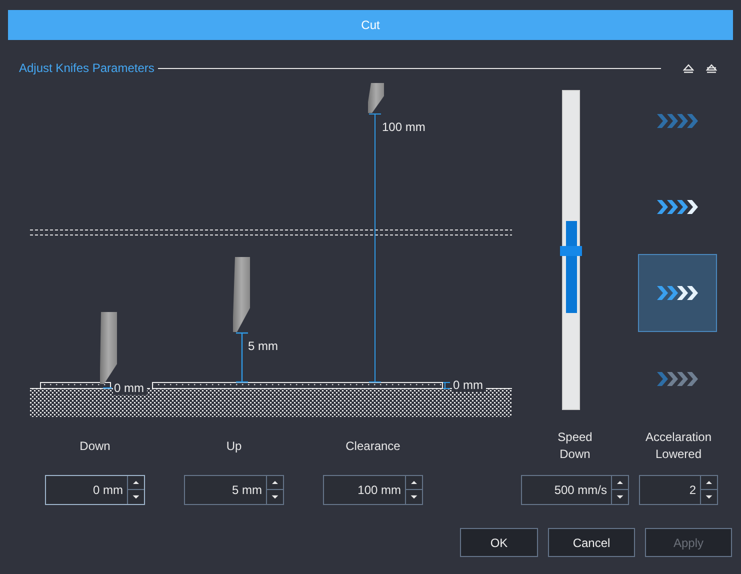 The width and height of the screenshot is (741, 574). What do you see at coordinates (234, 490) in the screenshot?
I see `number-field: 5 mm` at bounding box center [234, 490].